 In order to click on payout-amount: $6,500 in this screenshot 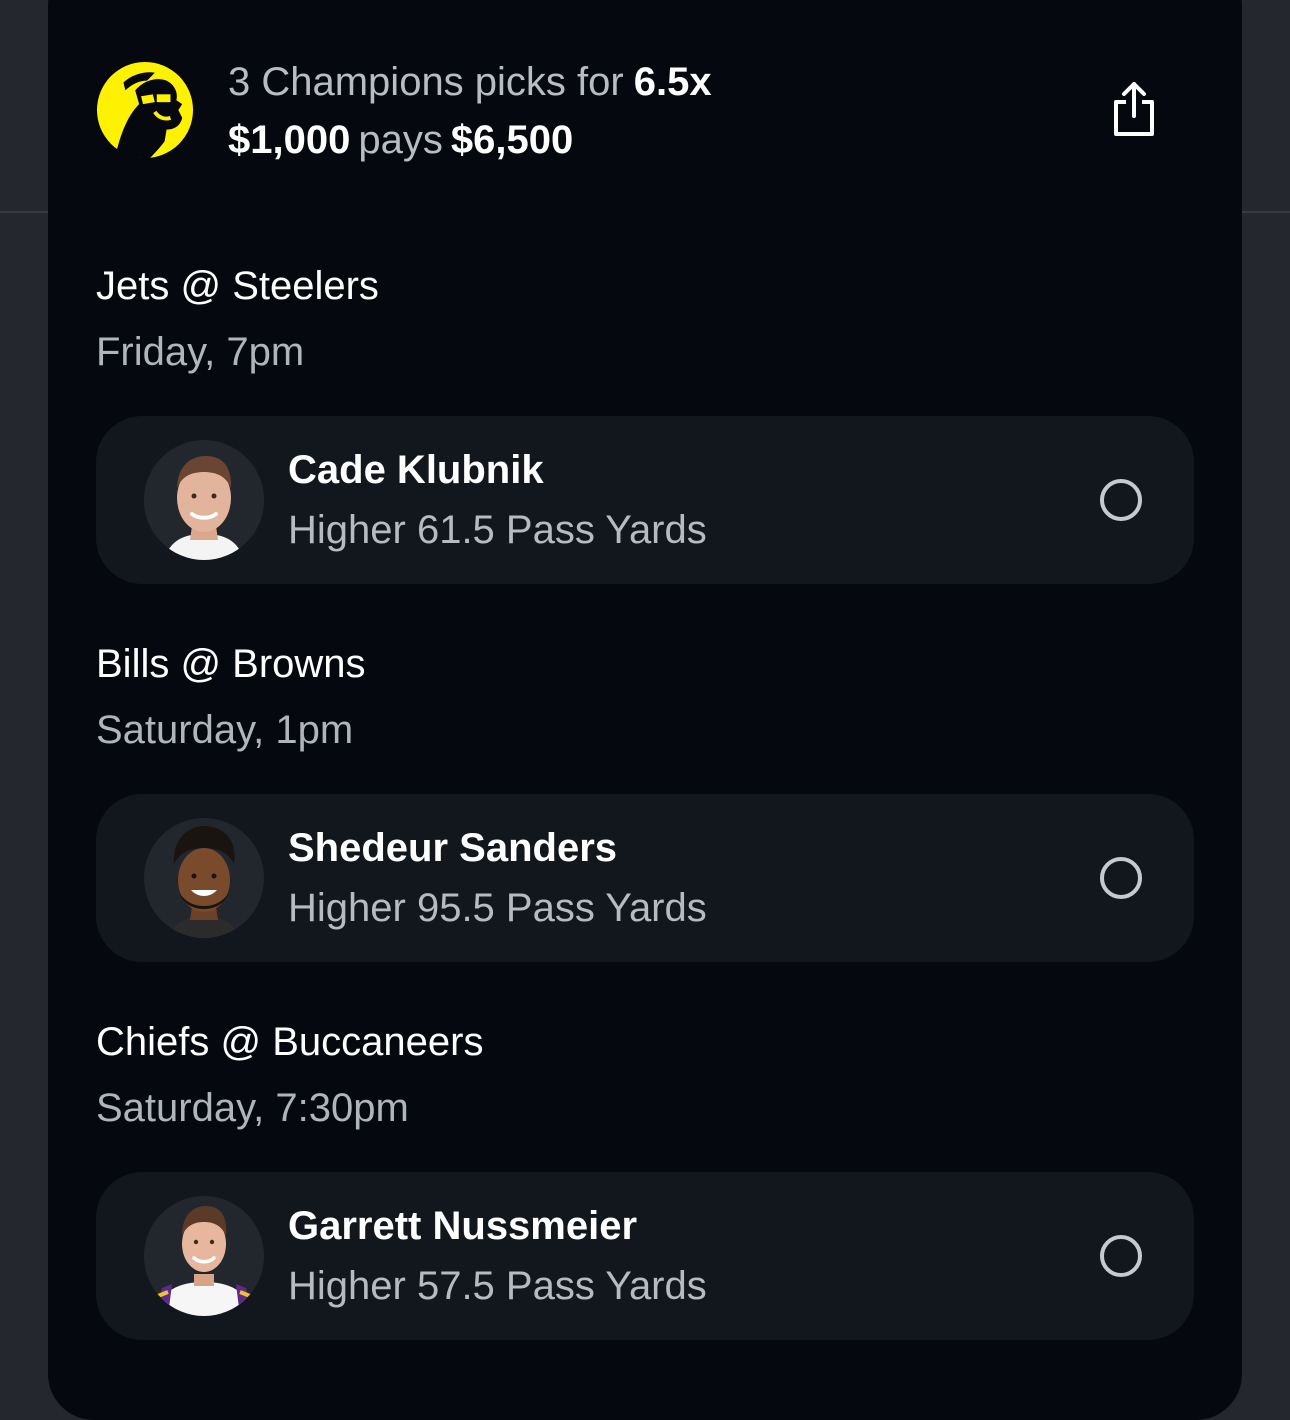, I will do `click(512, 140)`.